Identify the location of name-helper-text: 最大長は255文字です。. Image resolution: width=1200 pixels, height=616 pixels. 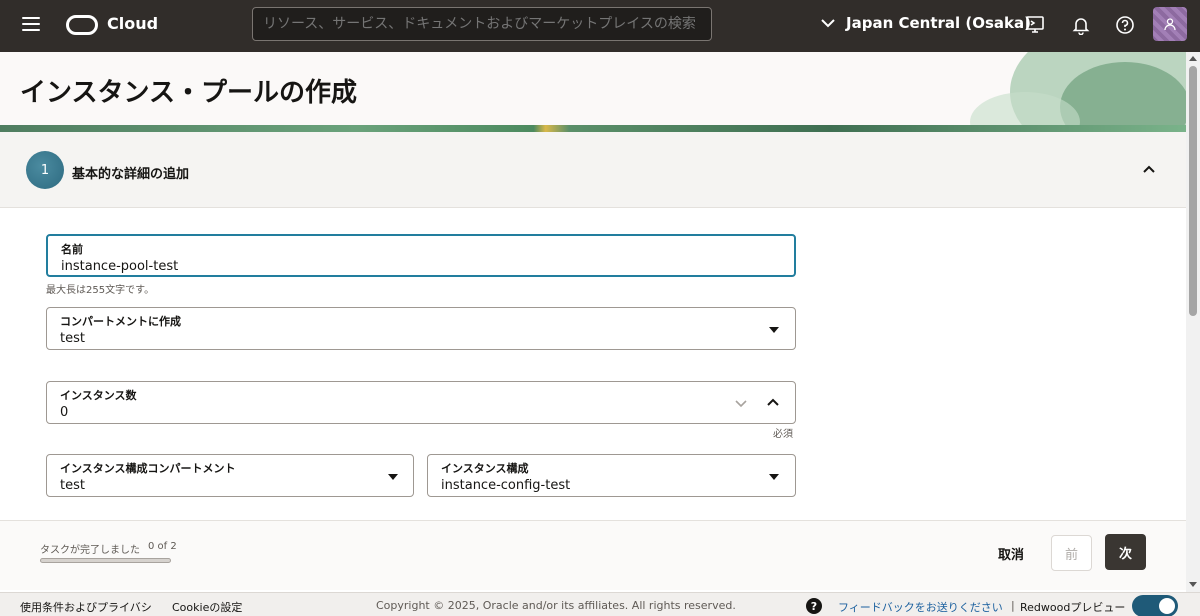
(100, 290).